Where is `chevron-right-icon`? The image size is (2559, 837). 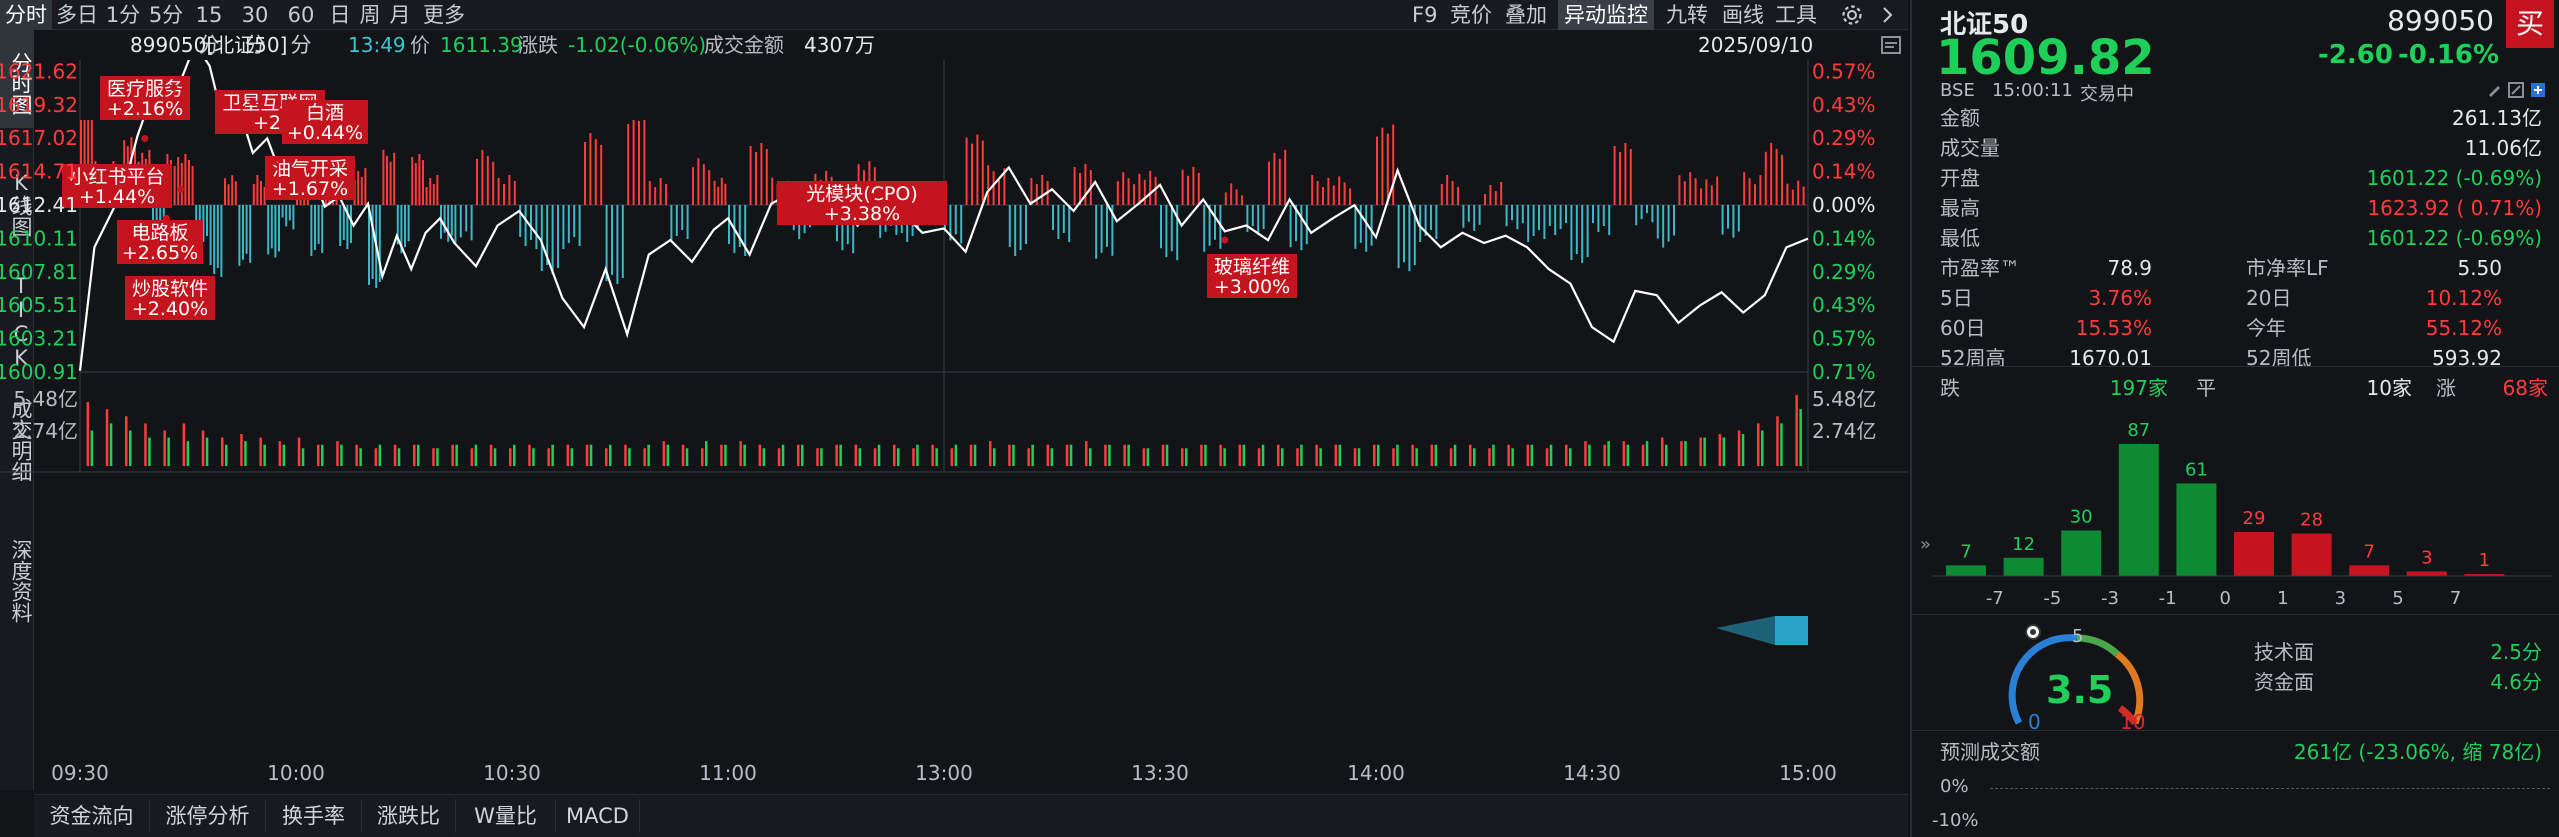
chevron-right-icon is located at coordinates (1888, 15).